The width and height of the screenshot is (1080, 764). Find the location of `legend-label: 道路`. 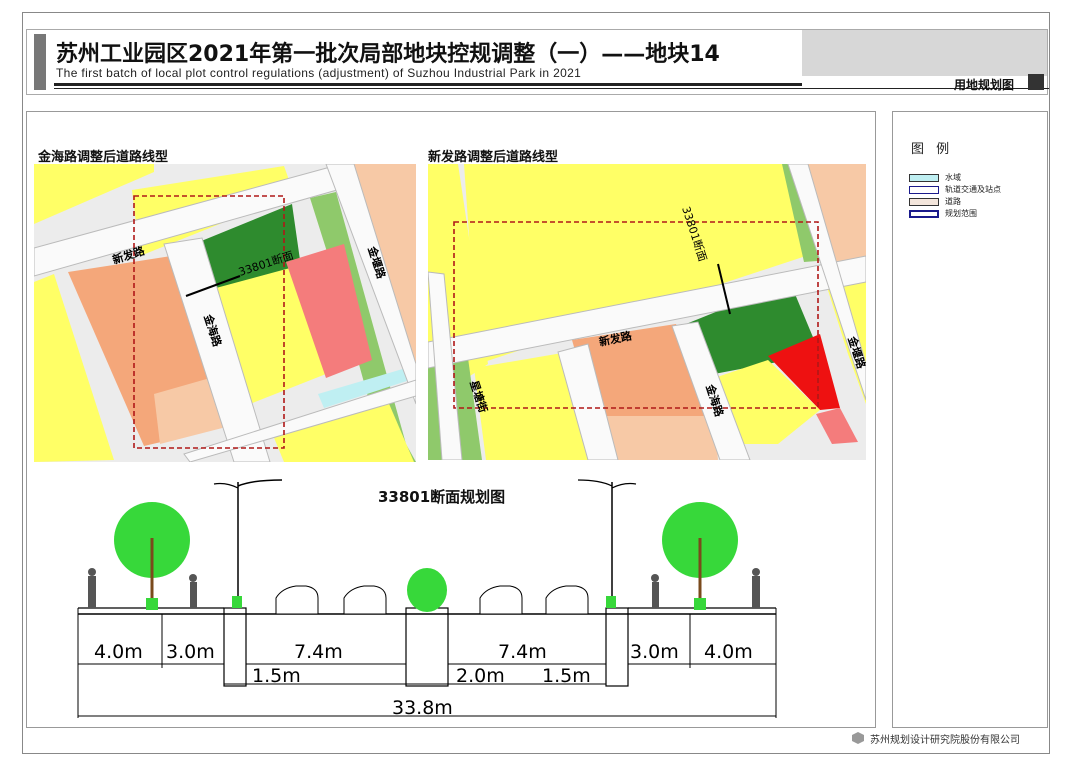

legend-label: 道路 is located at coordinates (953, 201).